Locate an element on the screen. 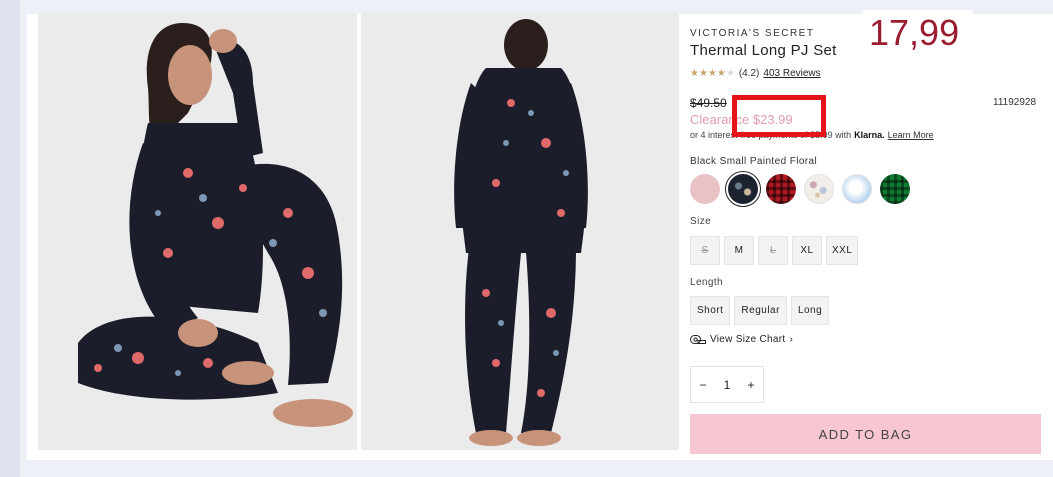  decrease-quantity-button: − is located at coordinates (703, 385).